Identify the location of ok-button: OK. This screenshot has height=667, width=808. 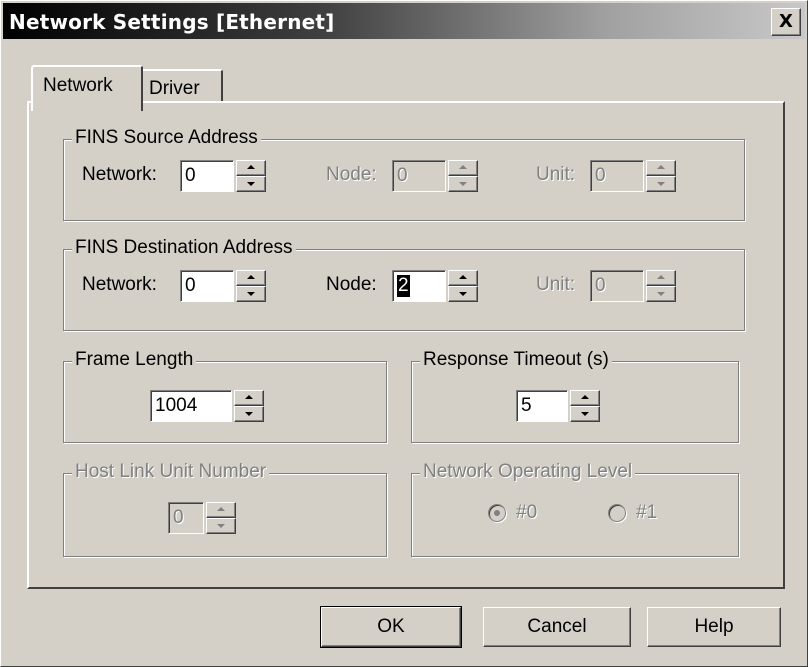
(391, 627).